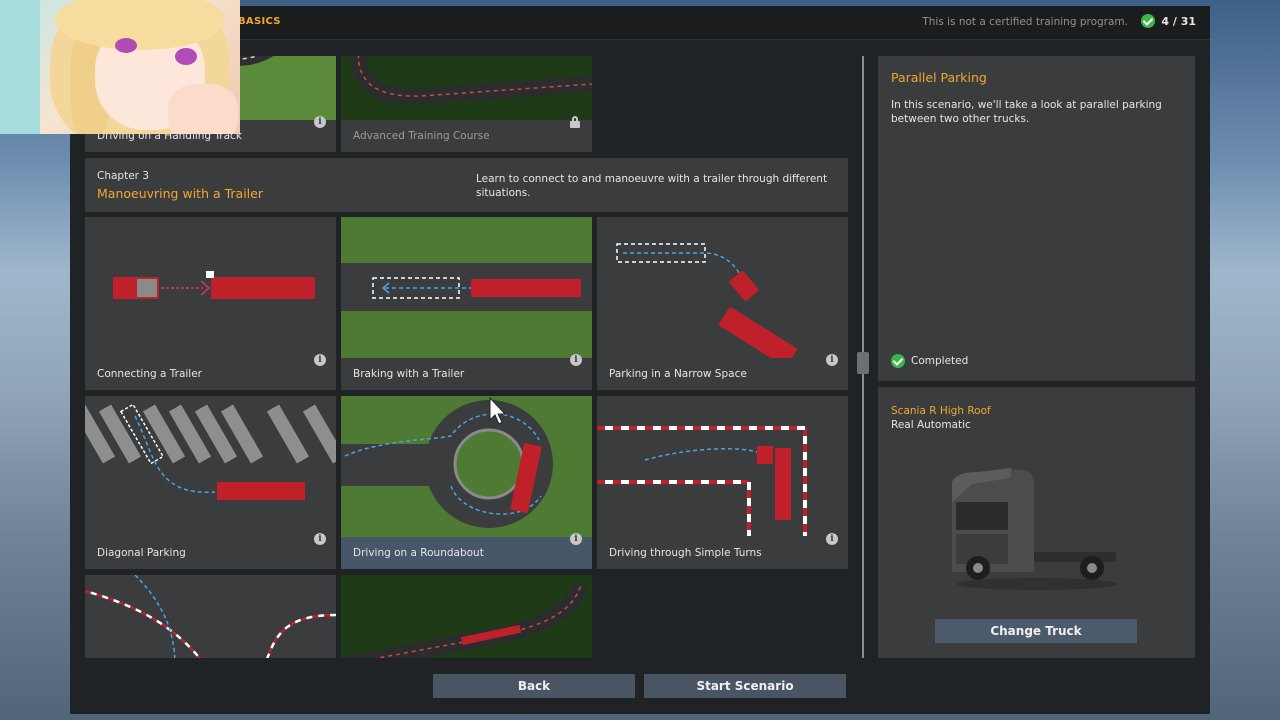  I want to click on tile-label: Driving through Simple Turns, so click(685, 553).